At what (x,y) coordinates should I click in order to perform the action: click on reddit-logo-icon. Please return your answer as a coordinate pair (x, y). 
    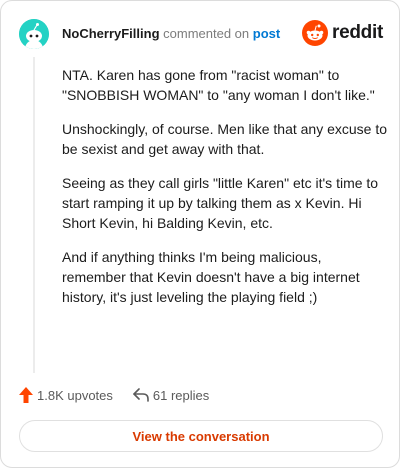
    Looking at the image, I should click on (315, 33).